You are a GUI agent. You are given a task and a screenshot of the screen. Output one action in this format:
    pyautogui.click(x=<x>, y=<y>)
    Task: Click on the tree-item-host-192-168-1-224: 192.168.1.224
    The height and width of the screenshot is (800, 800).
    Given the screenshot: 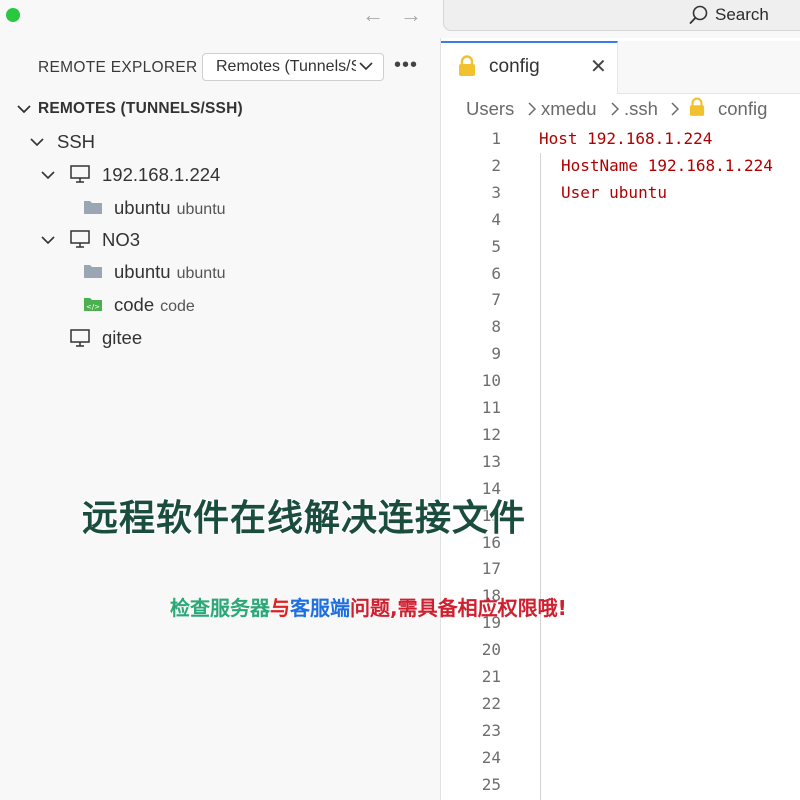 What is the action you would take?
    pyautogui.click(x=161, y=175)
    